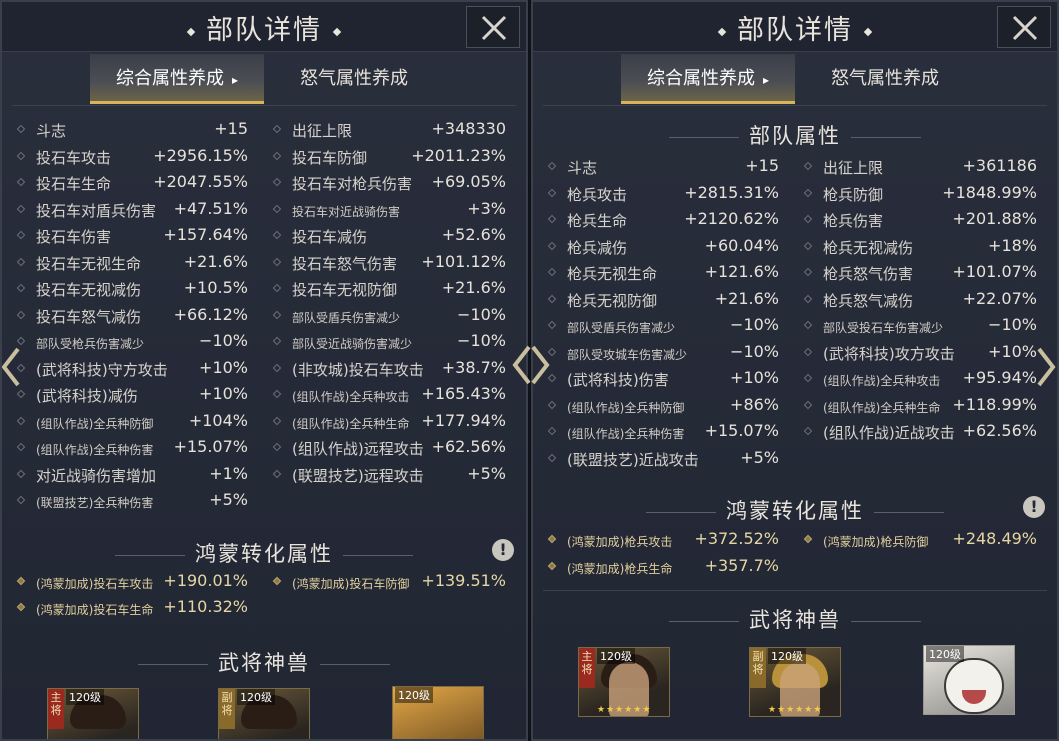 The image size is (1059, 741). I want to click on stat-label: (组队作战)全兵种攻击, so click(351, 397).